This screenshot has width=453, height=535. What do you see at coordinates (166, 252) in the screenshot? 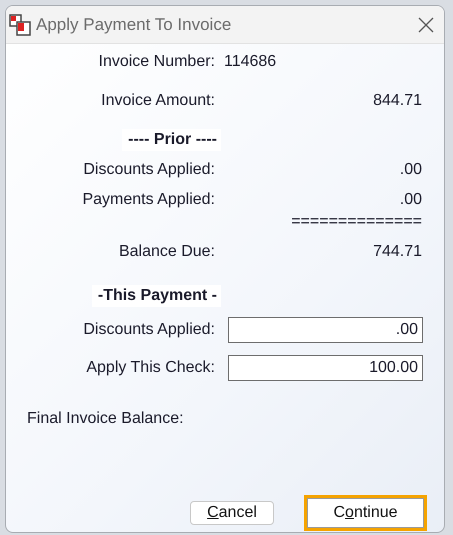
I see `field-label: Balance Due:` at bounding box center [166, 252].